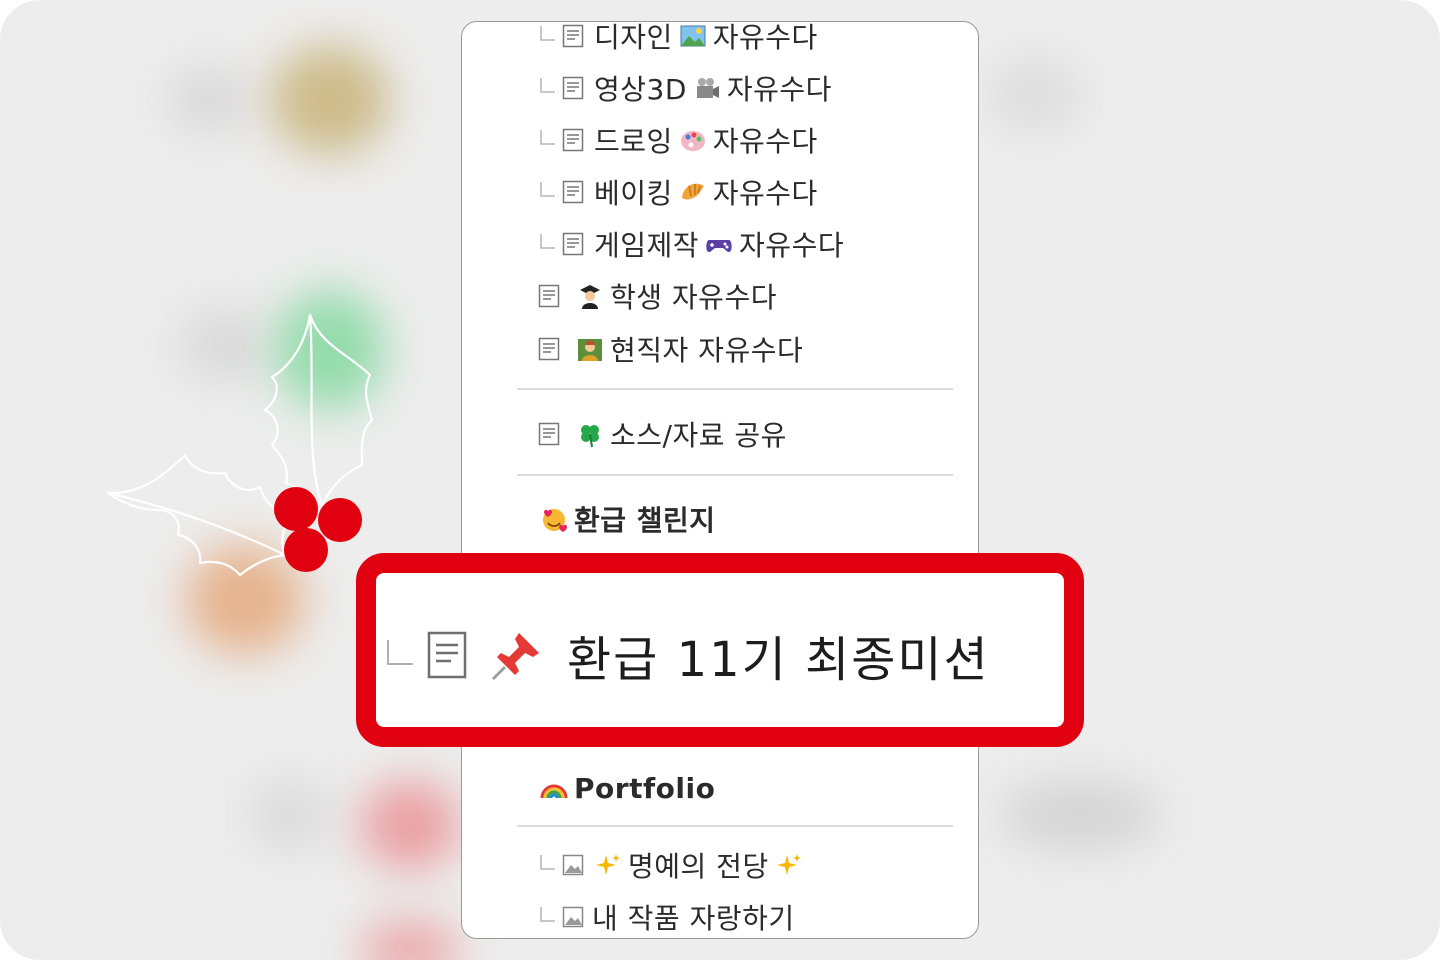 This screenshot has width=1440, height=960. I want to click on menu-item-baking: 베이킹 자유수다, so click(678, 192).